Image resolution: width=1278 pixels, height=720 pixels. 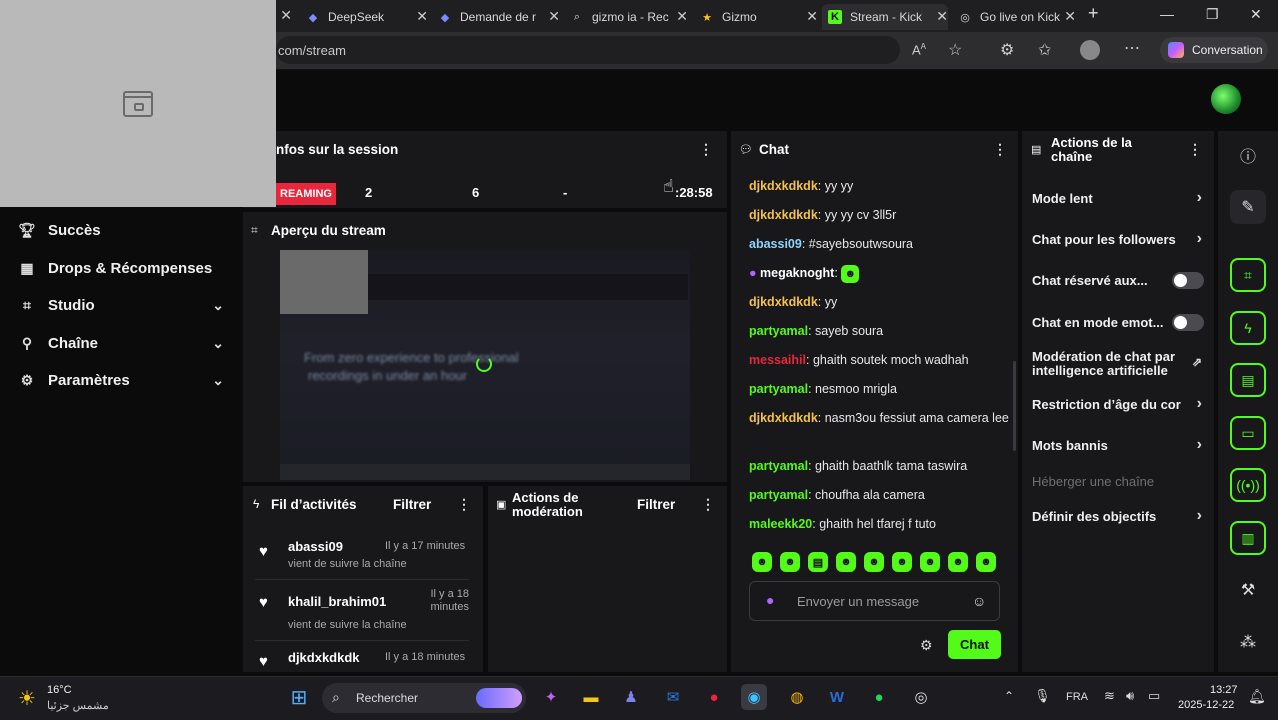 What do you see at coordinates (1248, 275) in the screenshot?
I see `preview-panel-toggle: ⌗` at bounding box center [1248, 275].